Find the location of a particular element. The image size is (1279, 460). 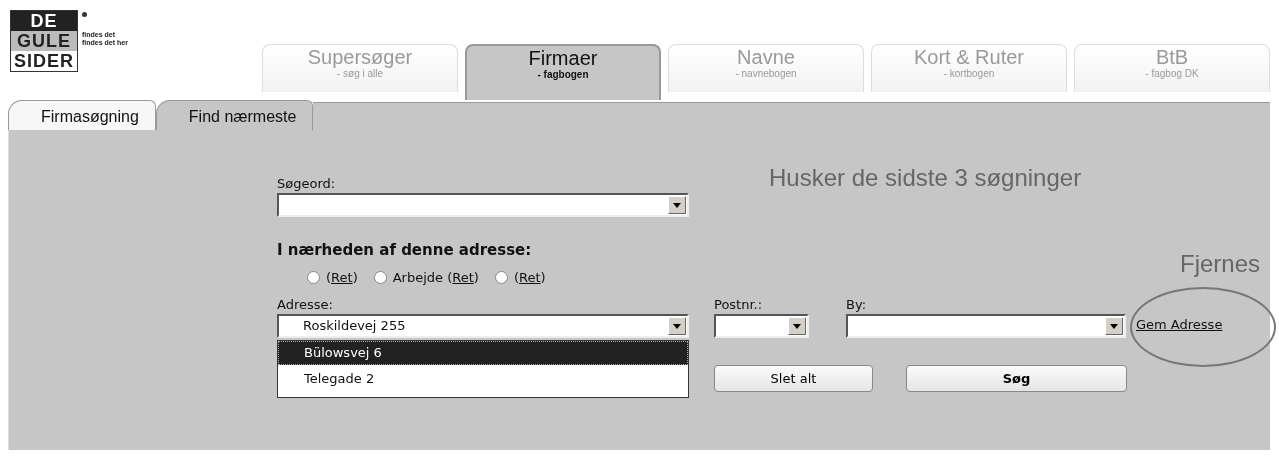

registered-icon is located at coordinates (84, 14).